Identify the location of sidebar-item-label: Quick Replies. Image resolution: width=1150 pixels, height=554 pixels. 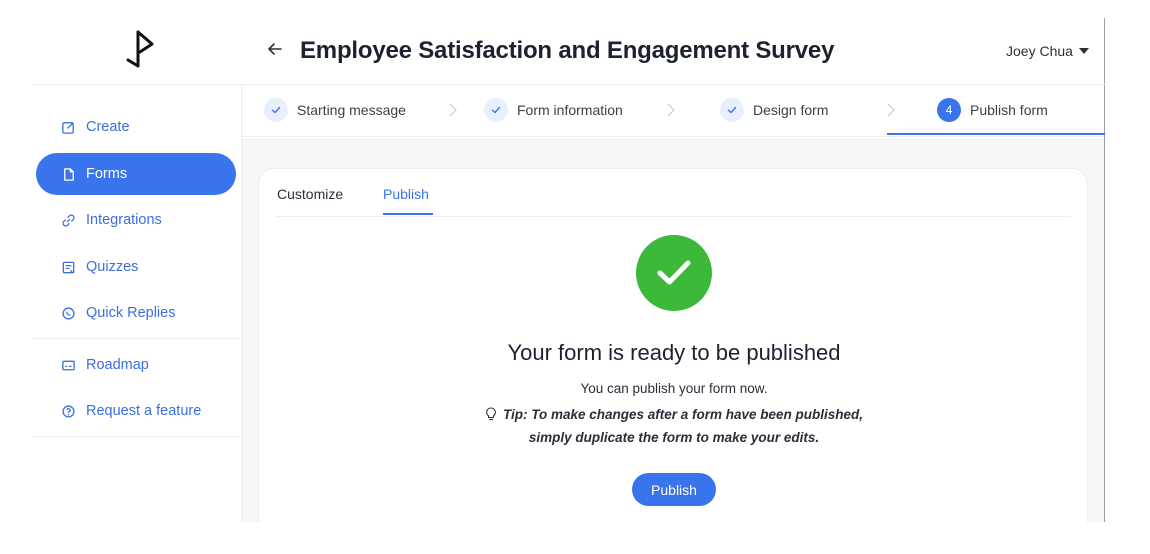
(131, 313).